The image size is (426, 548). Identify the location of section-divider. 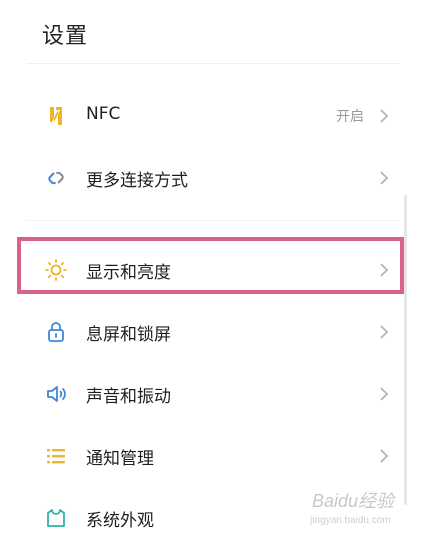
(213, 220).